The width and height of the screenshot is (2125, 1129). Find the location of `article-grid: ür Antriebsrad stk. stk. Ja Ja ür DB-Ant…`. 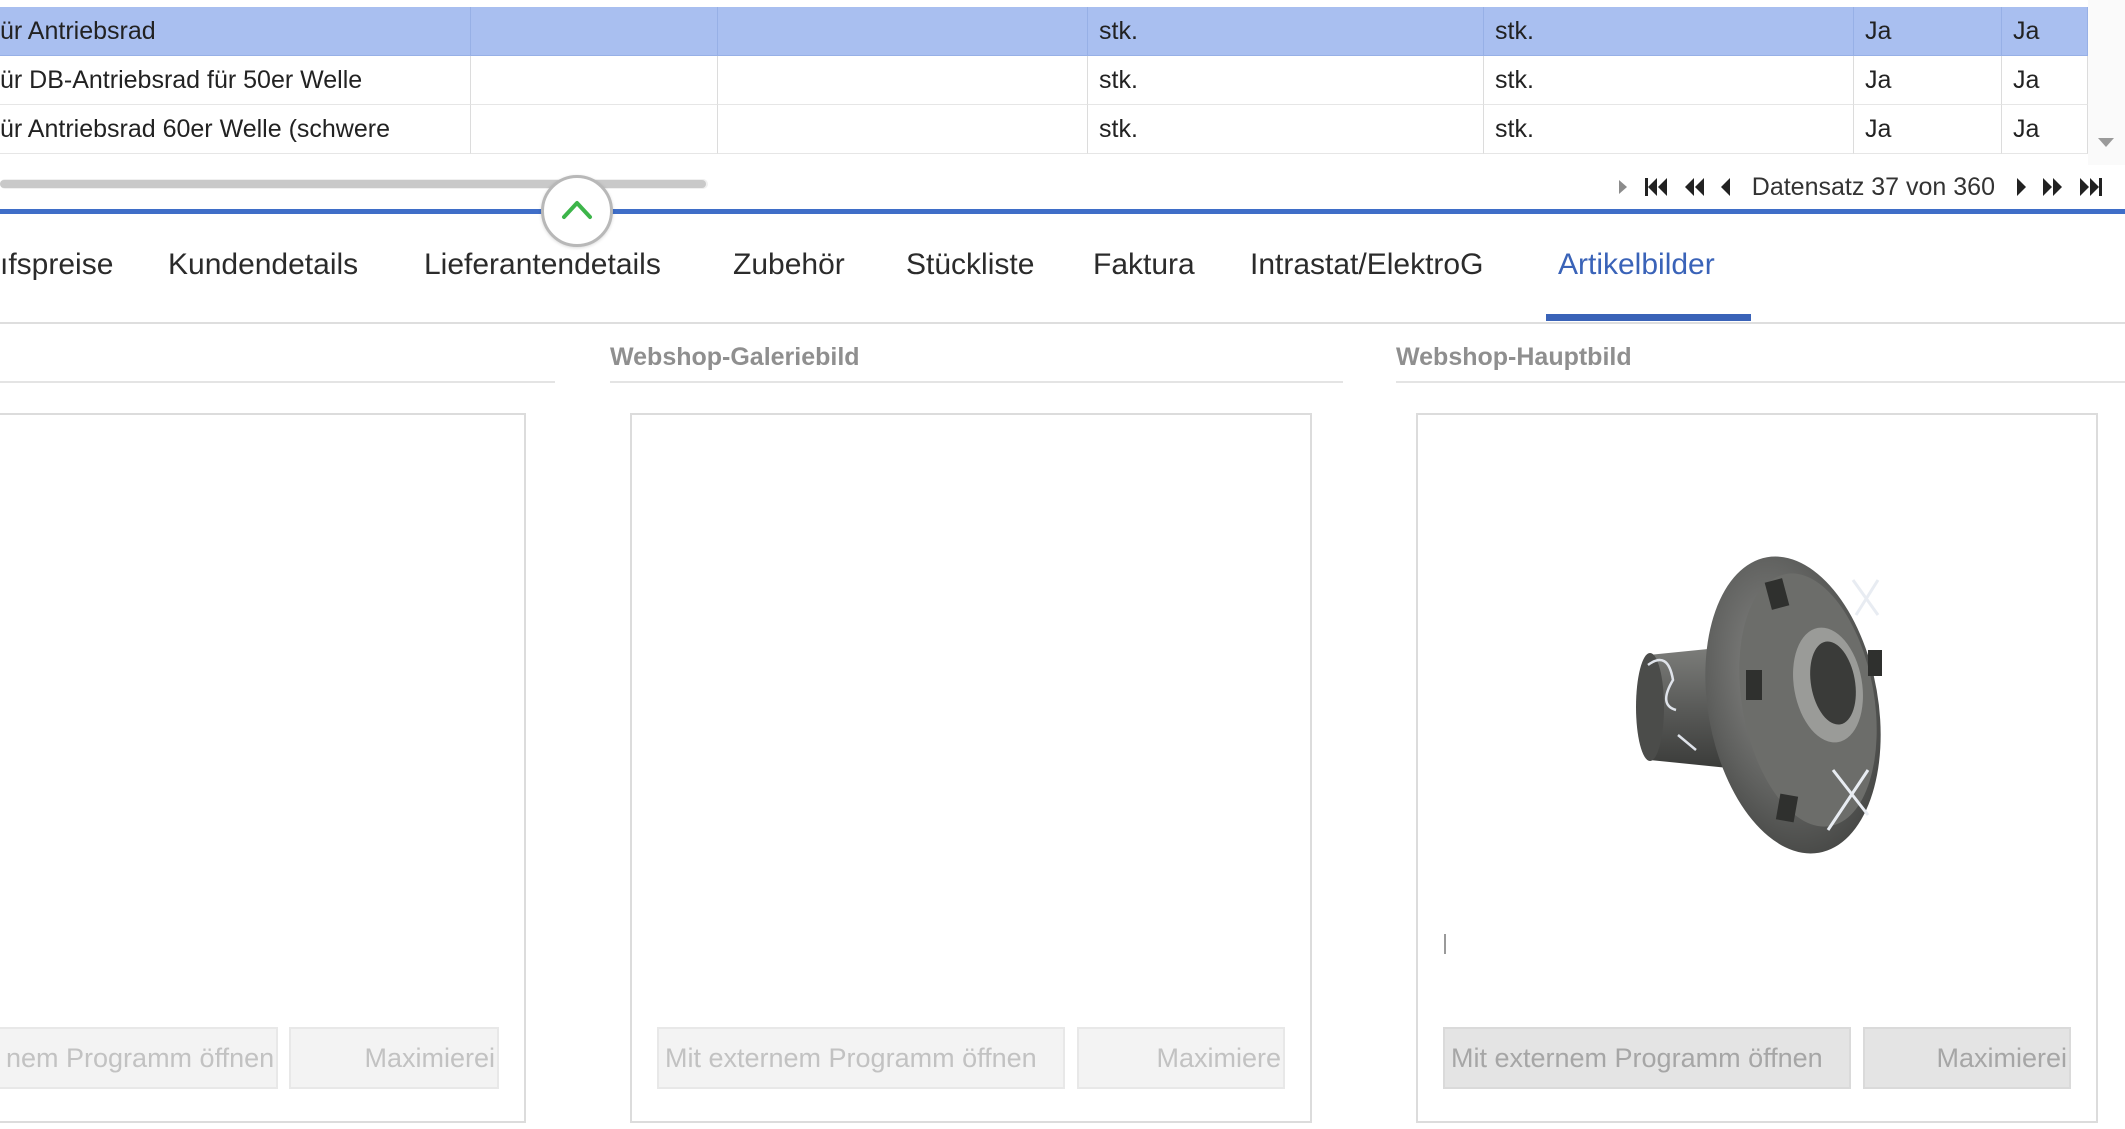

article-grid: ür Antriebsrad stk. stk. Ja Ja ür DB-Ant… is located at coordinates (1044, 82).